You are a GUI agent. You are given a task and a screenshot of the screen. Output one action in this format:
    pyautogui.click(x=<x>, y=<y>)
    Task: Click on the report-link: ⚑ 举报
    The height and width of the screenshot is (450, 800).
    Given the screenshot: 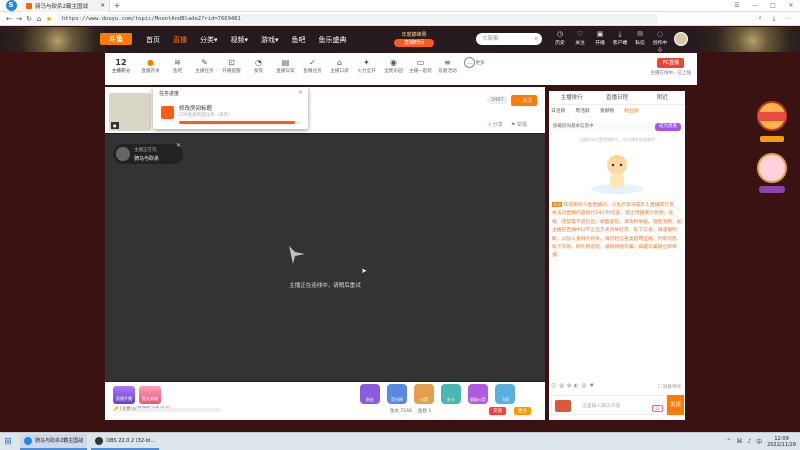 What is the action you would take?
    pyautogui.click(x=519, y=124)
    